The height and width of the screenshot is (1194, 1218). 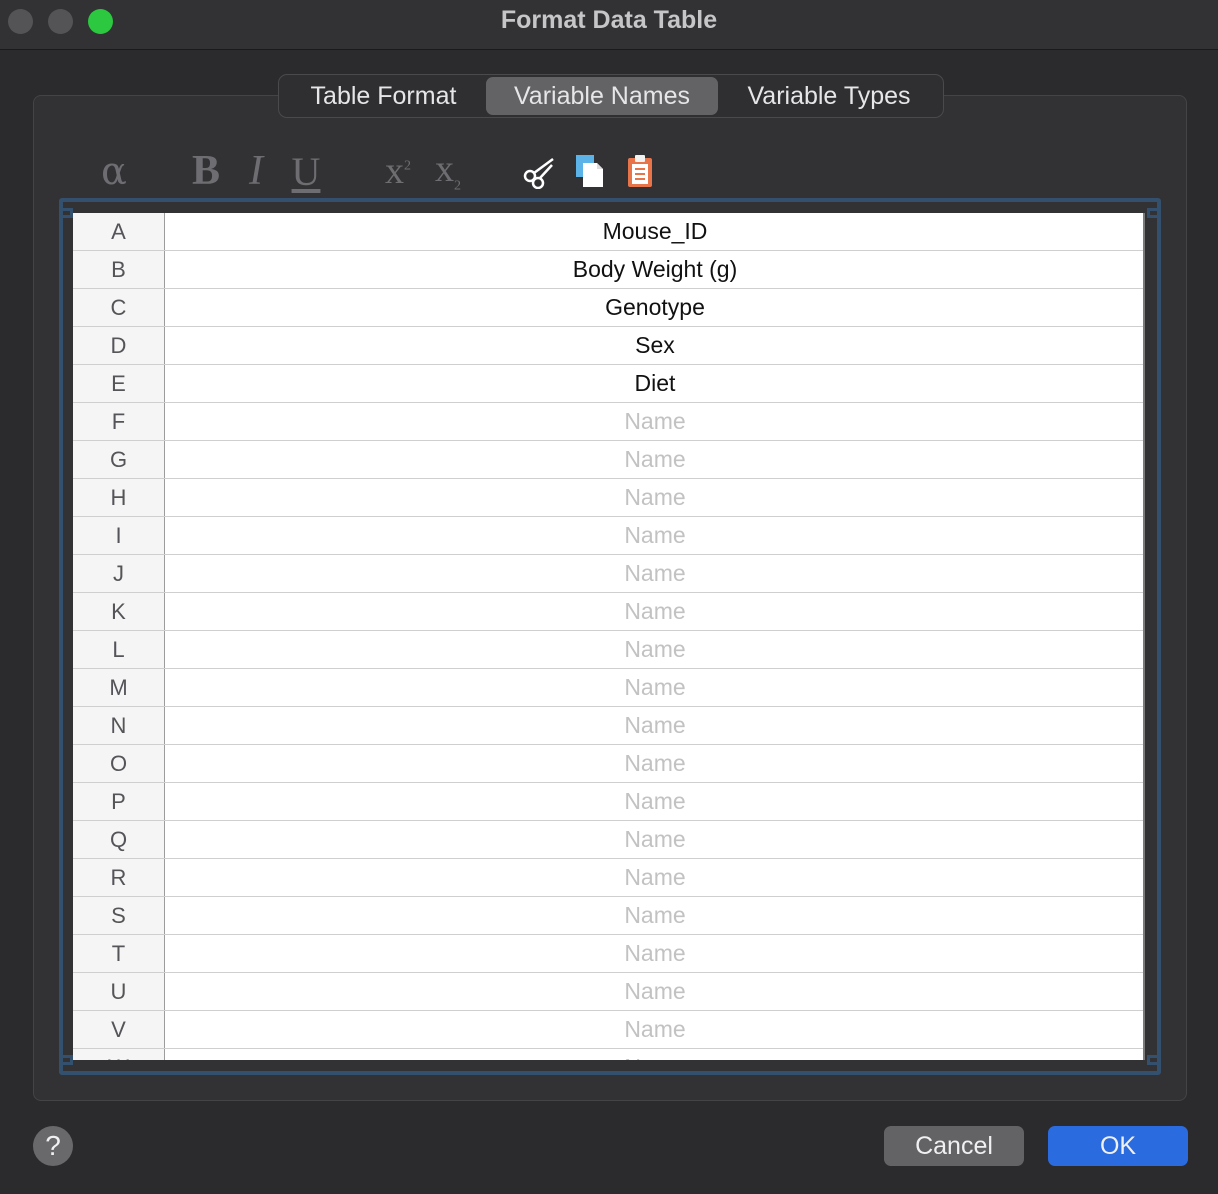 I want to click on table-row: V Name, so click(x=609, y=1030).